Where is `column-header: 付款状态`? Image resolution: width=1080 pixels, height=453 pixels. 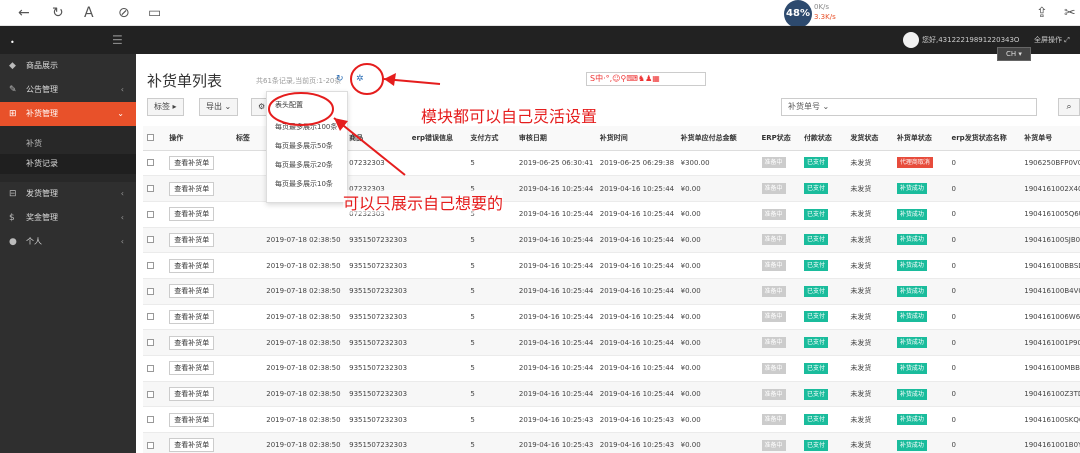 column-header: 付款状态 is located at coordinates (823, 138).